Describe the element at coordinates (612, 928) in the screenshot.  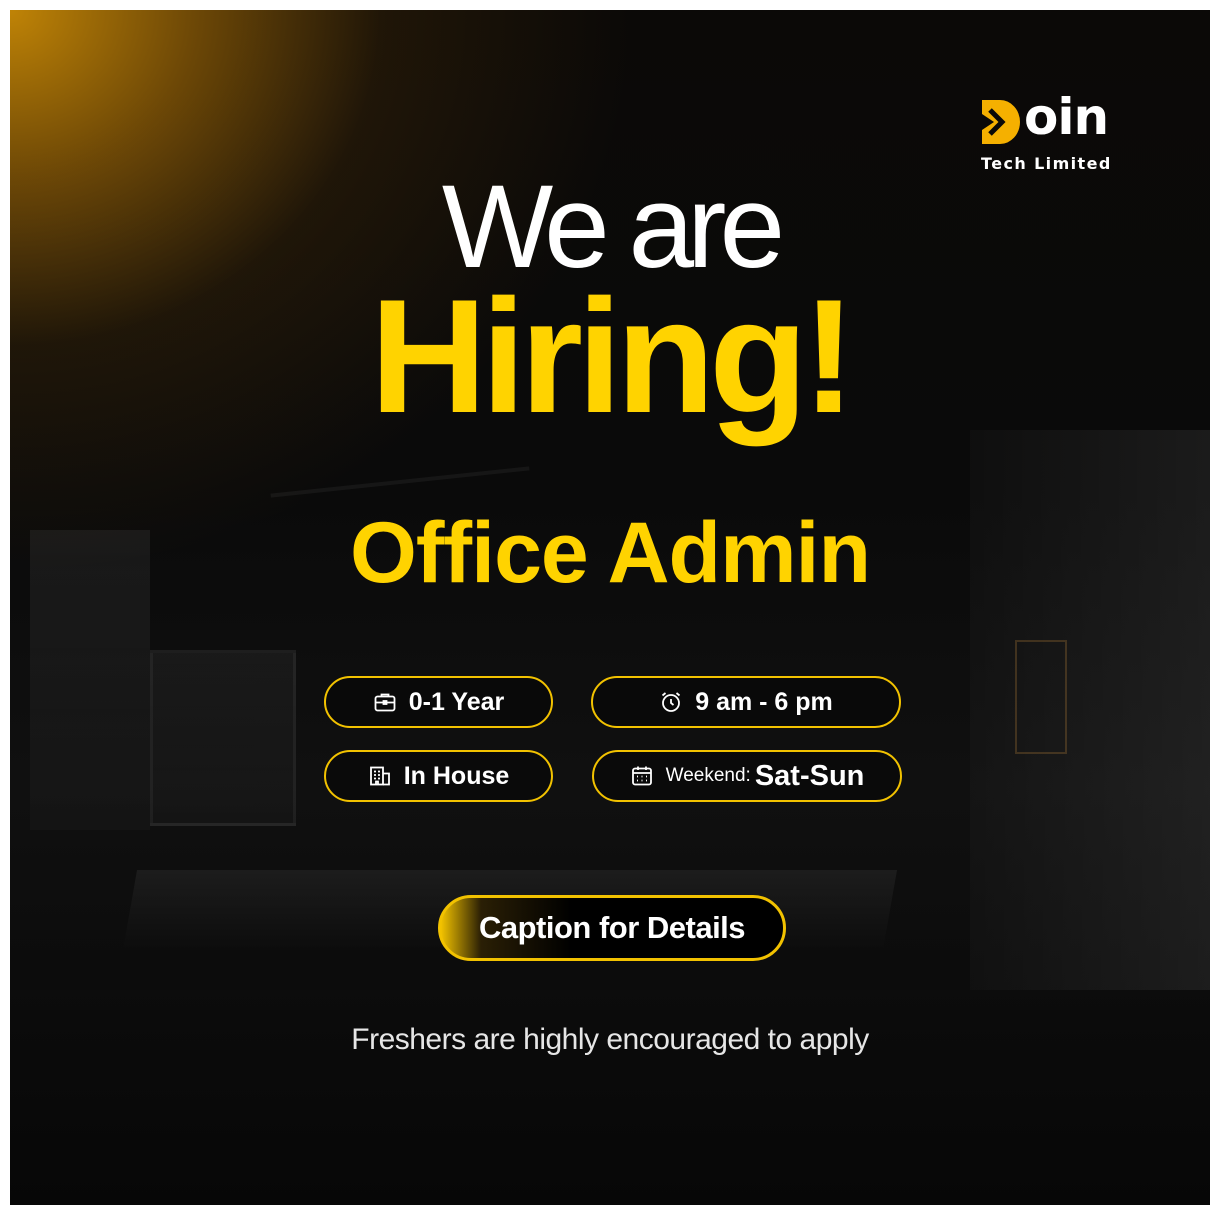
I see `caption-for-details-button: Caption for Details` at that location.